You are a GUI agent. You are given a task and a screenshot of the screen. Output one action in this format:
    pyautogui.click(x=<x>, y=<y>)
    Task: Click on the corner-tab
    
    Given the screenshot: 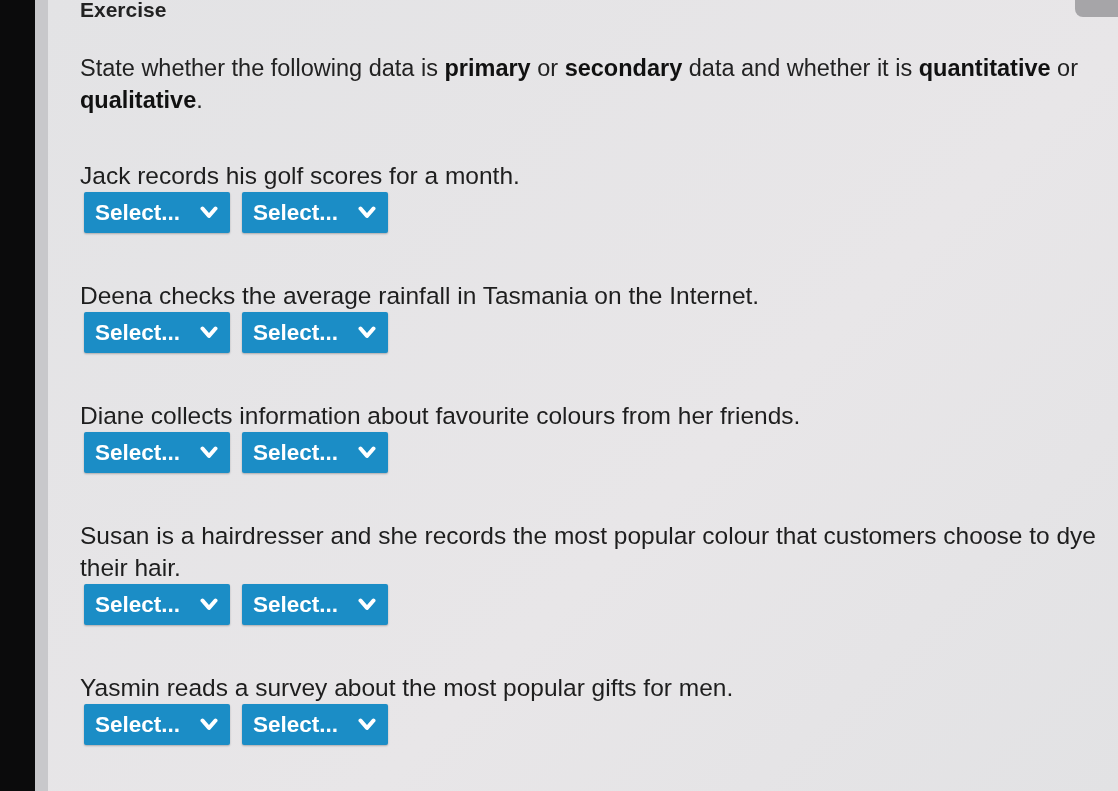 What is the action you would take?
    pyautogui.click(x=1096, y=8)
    